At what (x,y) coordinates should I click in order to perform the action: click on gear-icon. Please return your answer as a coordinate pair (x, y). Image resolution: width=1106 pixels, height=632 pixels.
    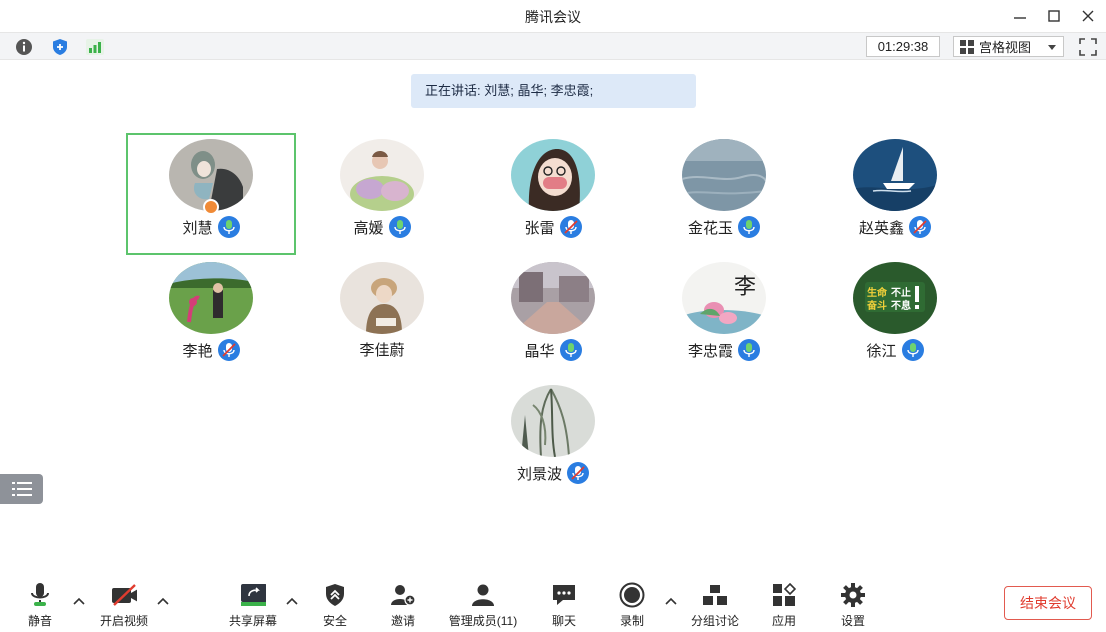
    Looking at the image, I should click on (853, 595).